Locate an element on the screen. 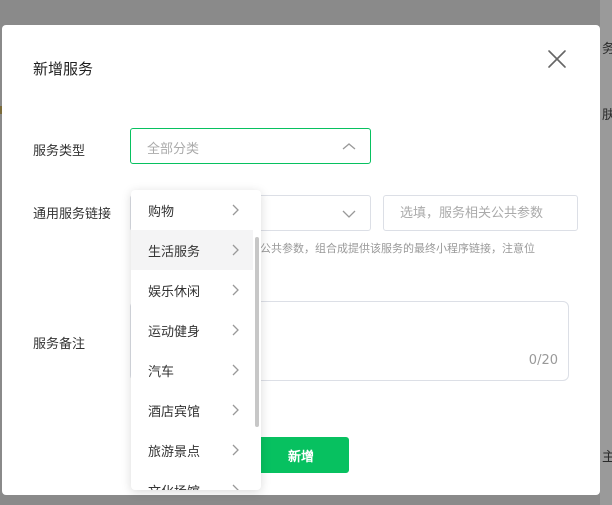 The image size is (612, 505). dialog-title: 新增服务 is located at coordinates (63, 69).